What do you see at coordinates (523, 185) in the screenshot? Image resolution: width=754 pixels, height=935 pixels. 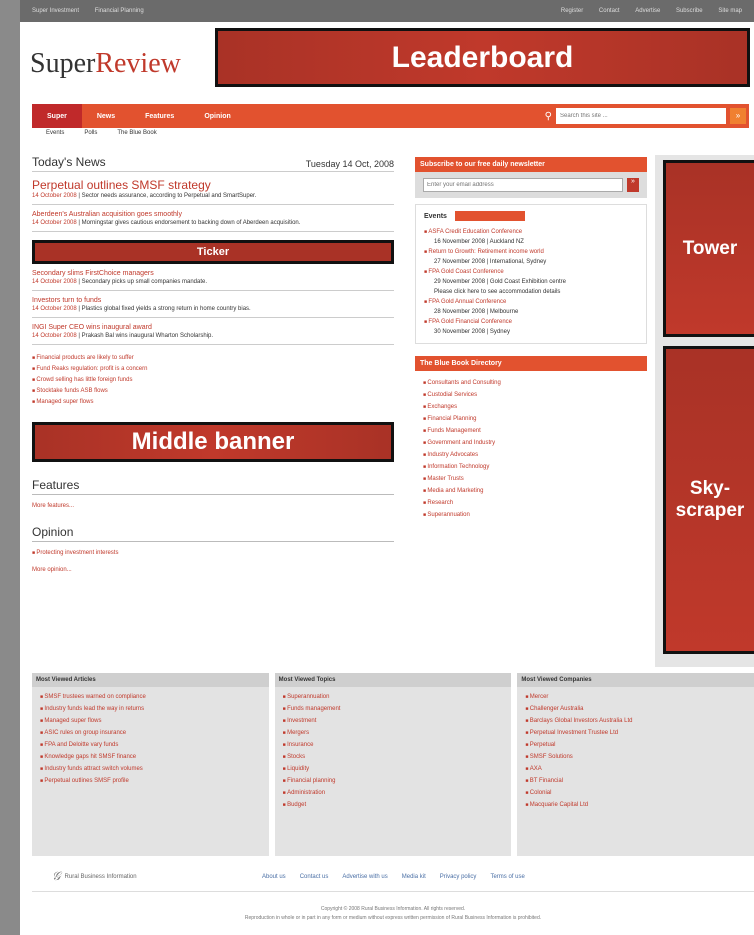 I see `email-field` at bounding box center [523, 185].